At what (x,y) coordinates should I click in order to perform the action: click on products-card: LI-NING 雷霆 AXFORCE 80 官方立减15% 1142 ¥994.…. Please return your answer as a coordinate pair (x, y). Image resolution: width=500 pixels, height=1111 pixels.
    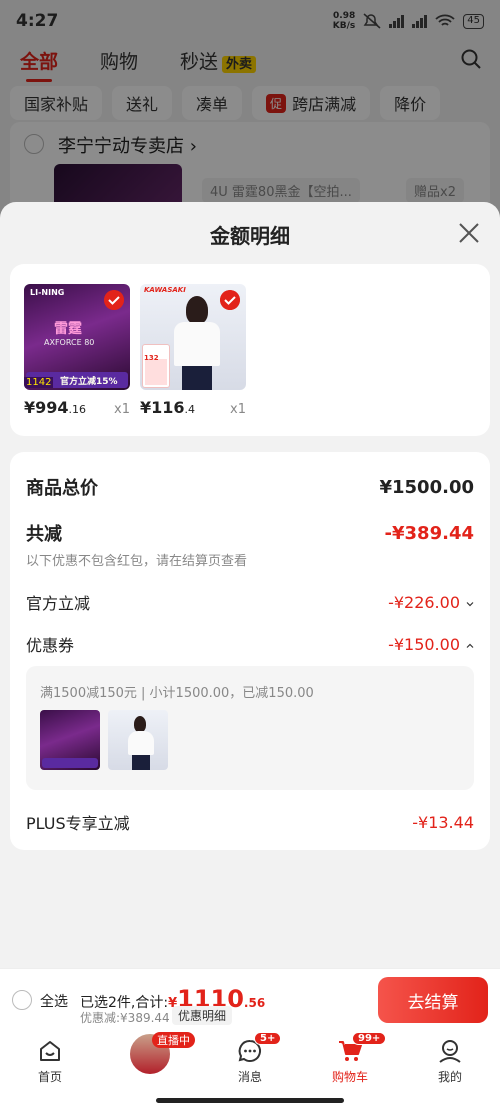
    Looking at the image, I should click on (250, 350).